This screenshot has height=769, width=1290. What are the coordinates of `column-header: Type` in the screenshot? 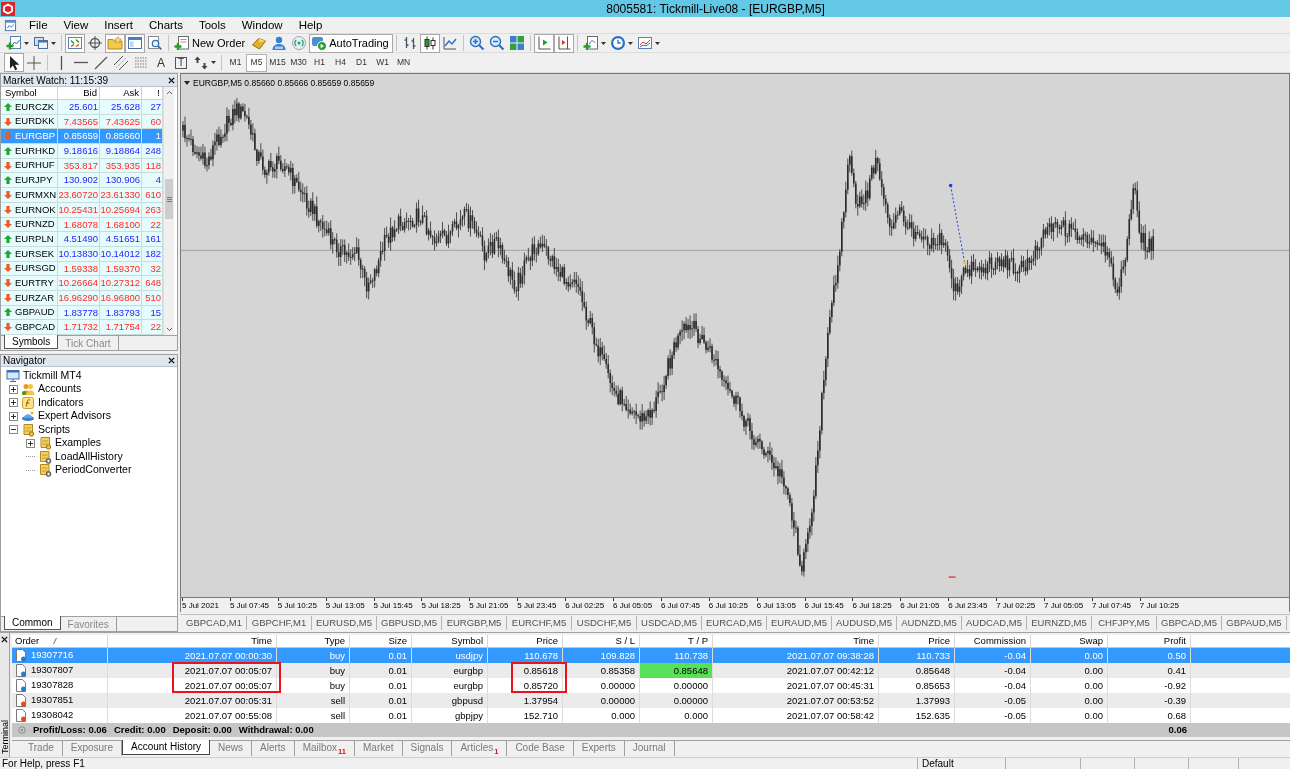 It's located at (313, 641).